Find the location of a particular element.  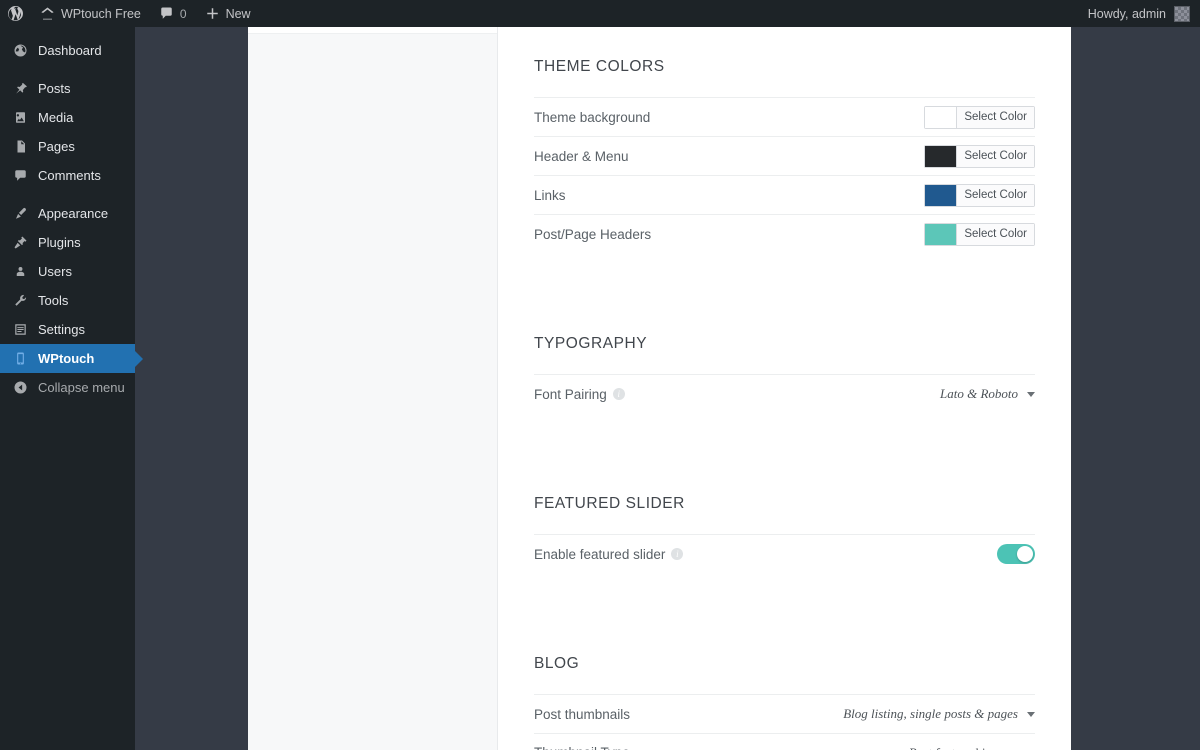

section-title-blog: BLOG is located at coordinates (557, 663).